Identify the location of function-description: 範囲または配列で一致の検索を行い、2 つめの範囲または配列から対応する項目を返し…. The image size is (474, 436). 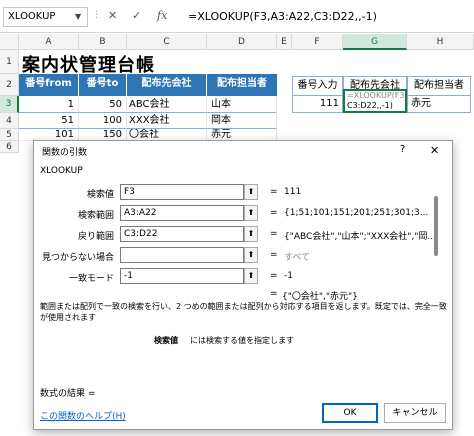
(243, 312).